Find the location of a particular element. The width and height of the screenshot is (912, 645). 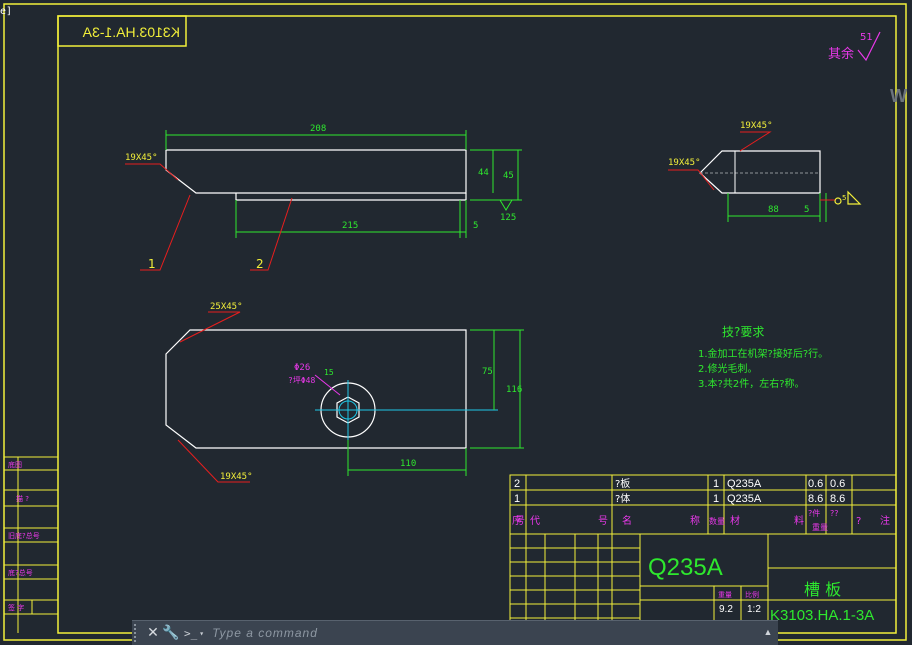

bom-row2-qty: 1 is located at coordinates (716, 499).